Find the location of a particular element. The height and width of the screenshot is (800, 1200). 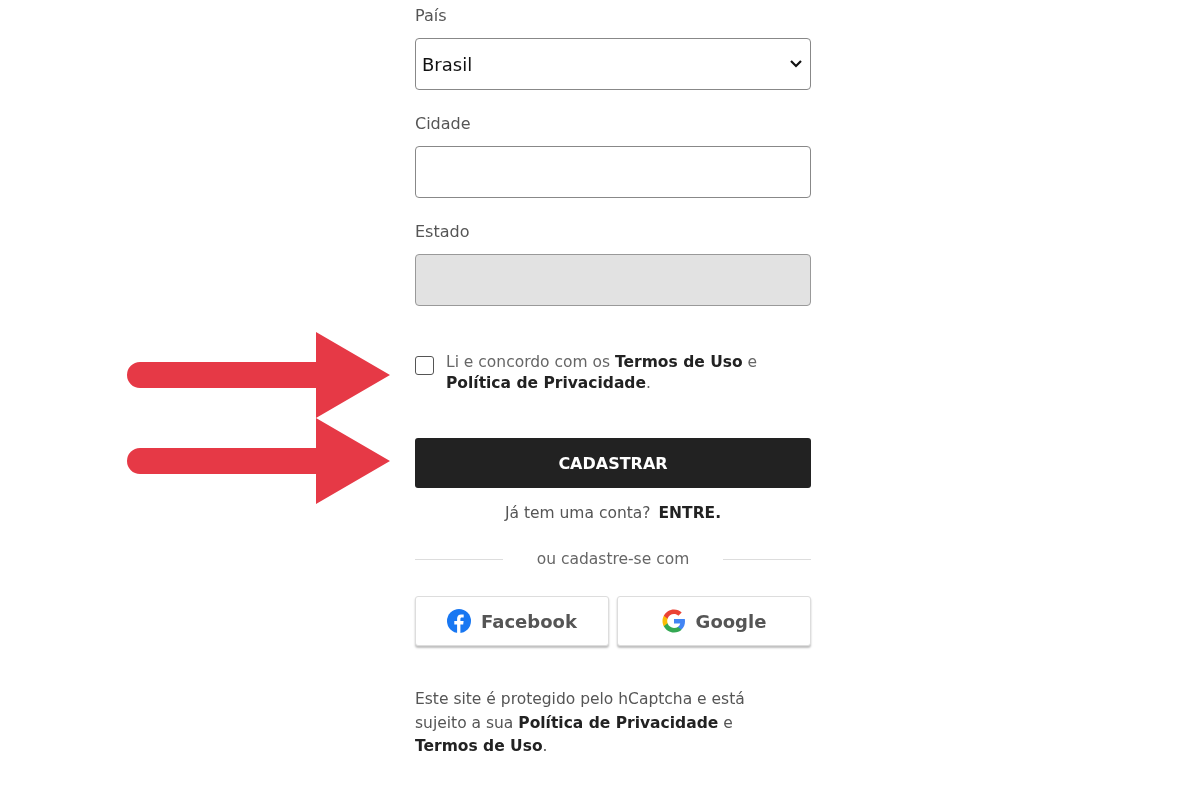

login-link: ENTRE. is located at coordinates (690, 513).